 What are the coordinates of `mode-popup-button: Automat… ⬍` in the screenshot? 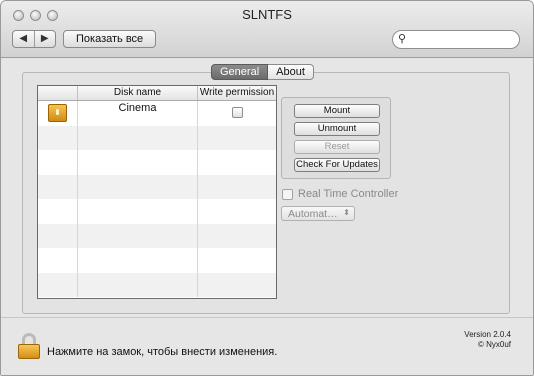 It's located at (318, 213).